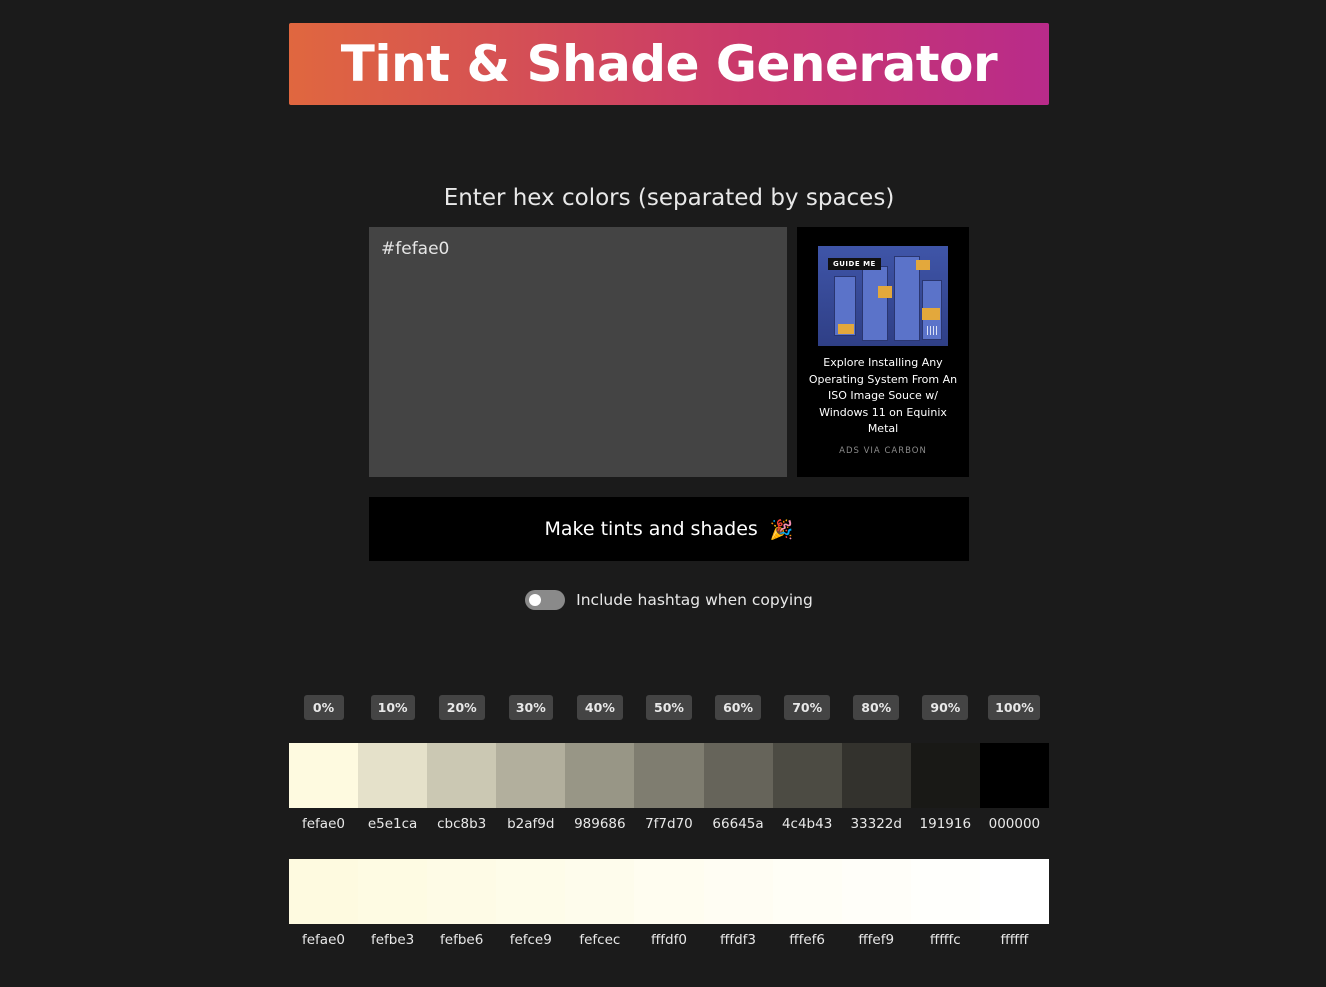 The image size is (1326, 987). I want to click on shades-hex-label: 7f7d70, so click(668, 824).